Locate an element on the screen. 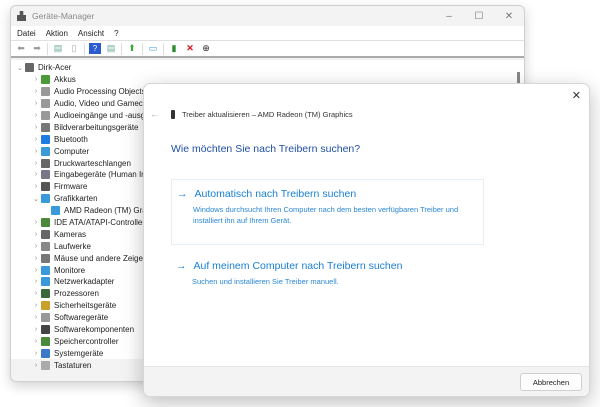 This screenshot has height=407, width=600. help-icon: ? is located at coordinates (95, 48).